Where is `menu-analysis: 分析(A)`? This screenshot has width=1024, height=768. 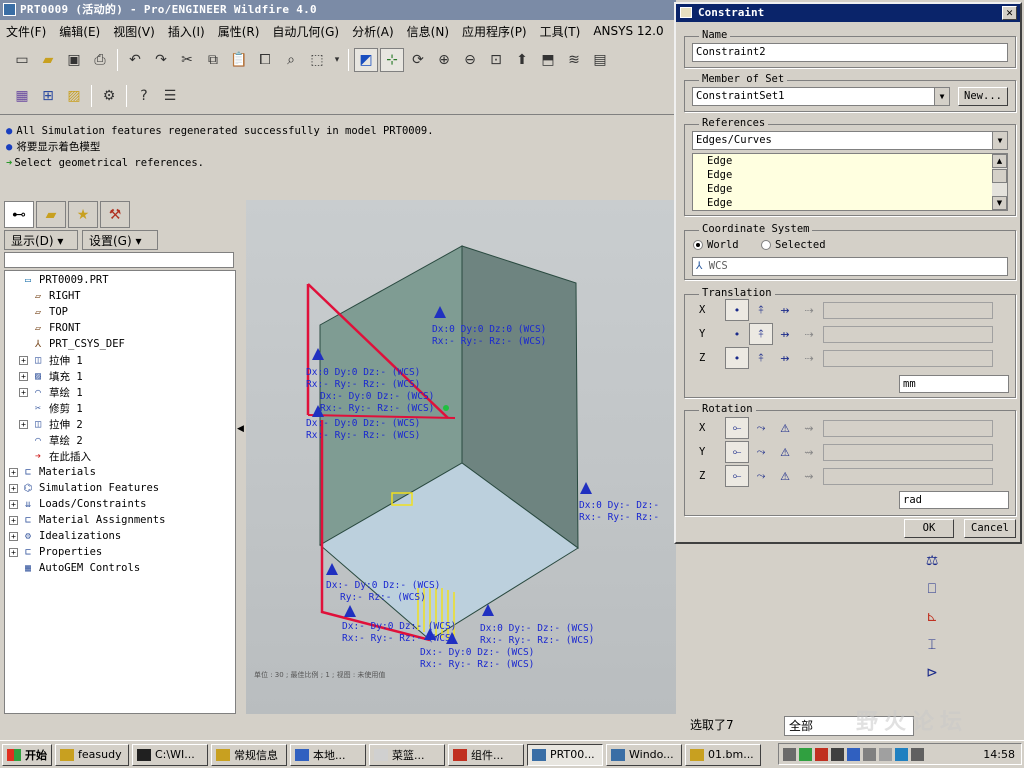
menu-analysis: 分析(A) is located at coordinates (373, 31).